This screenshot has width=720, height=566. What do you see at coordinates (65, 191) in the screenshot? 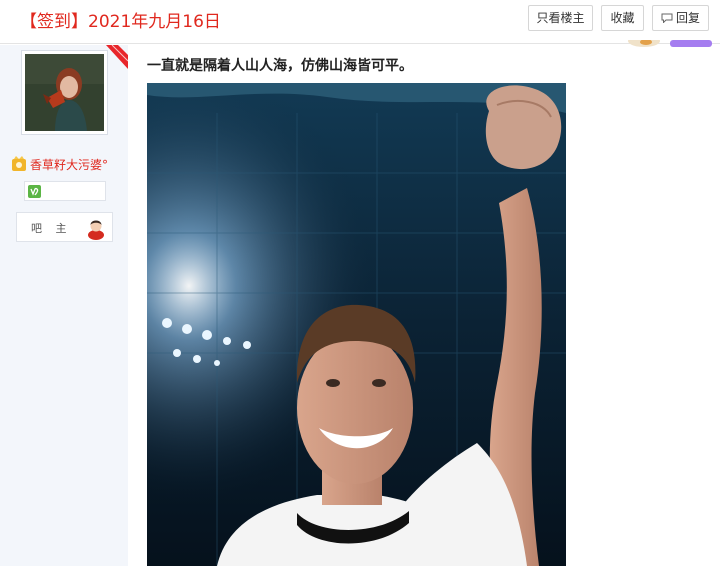
I see `level-badge` at bounding box center [65, 191].